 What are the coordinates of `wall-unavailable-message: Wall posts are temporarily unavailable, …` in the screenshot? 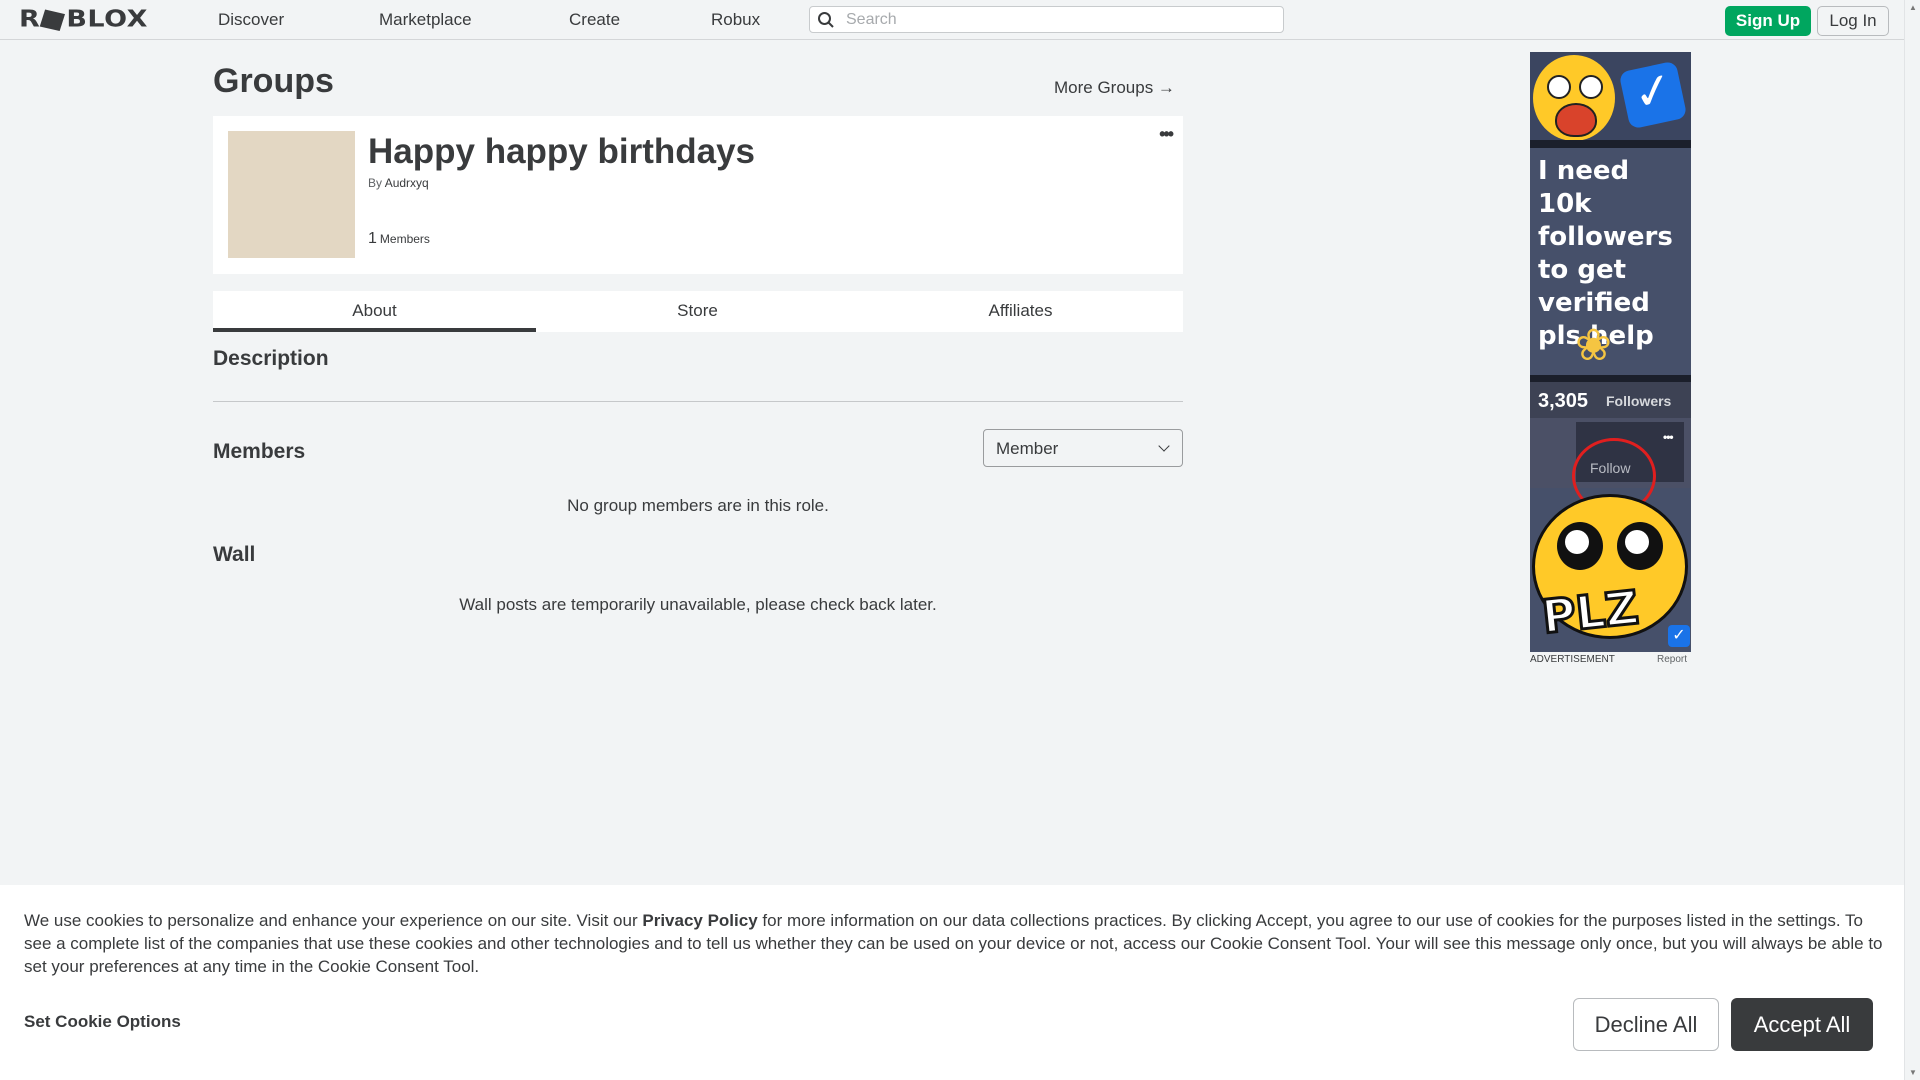 It's located at (698, 604).